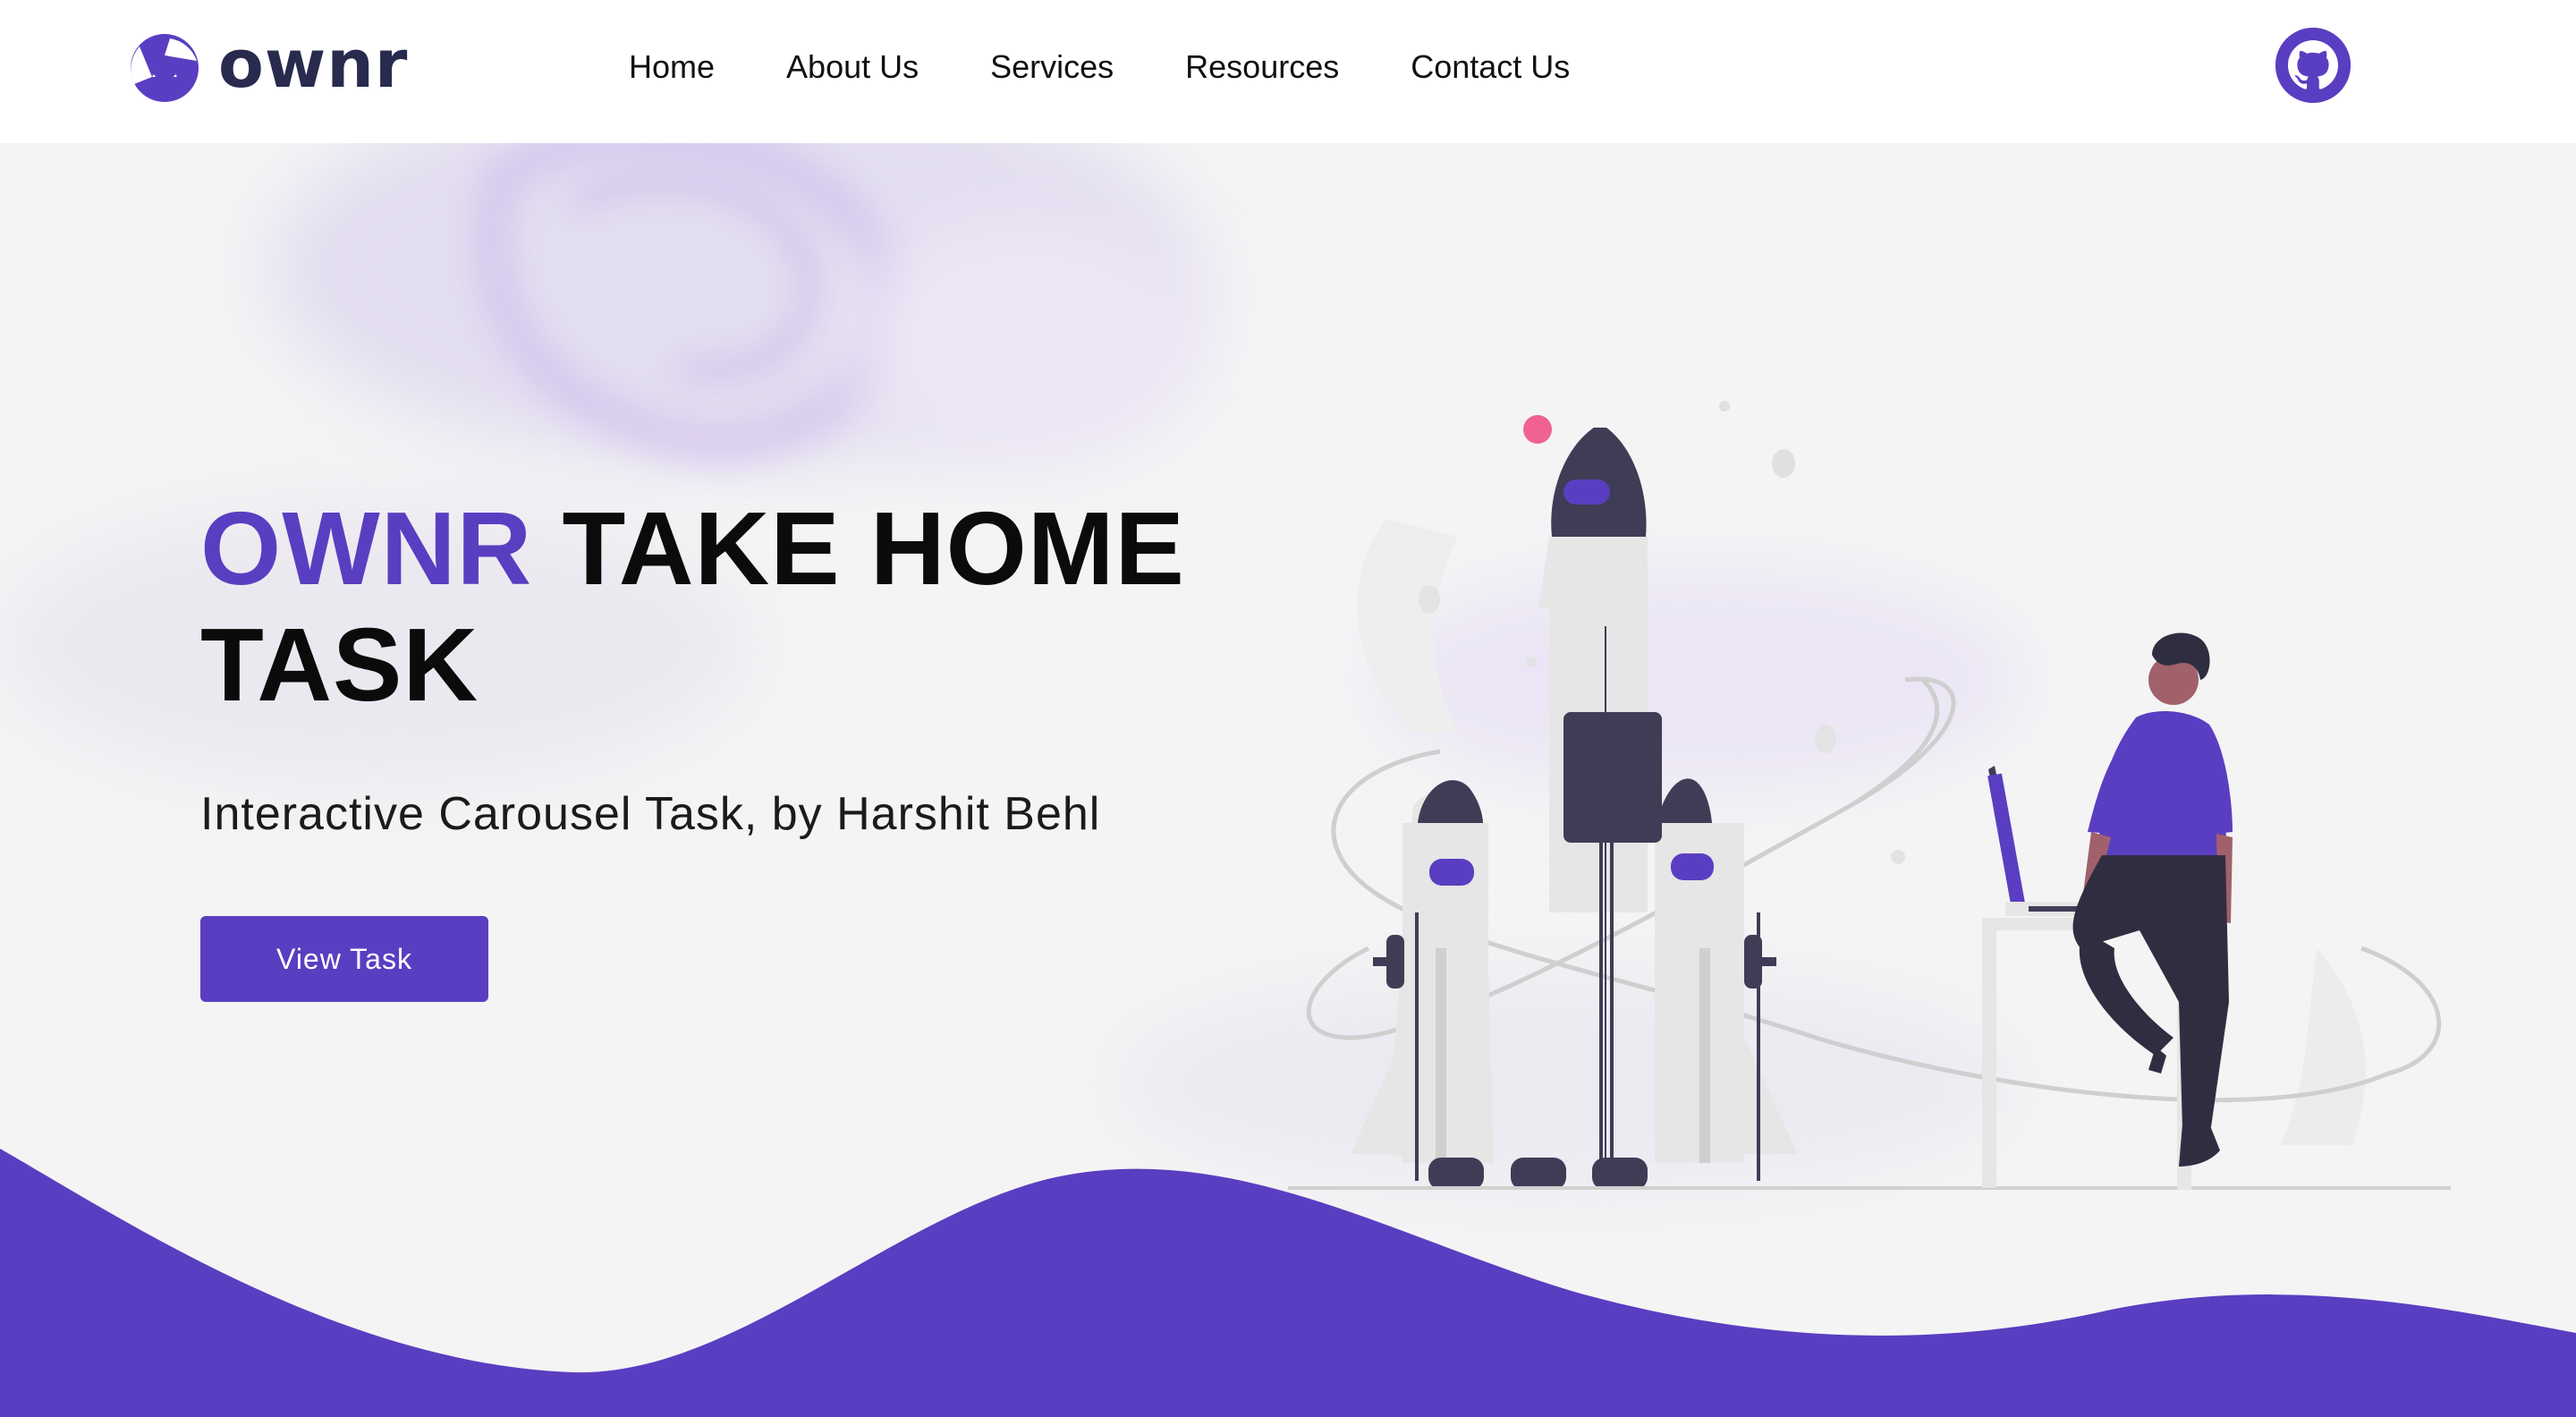 This screenshot has height=1417, width=2576. I want to click on brand-name: ownr, so click(313, 64).